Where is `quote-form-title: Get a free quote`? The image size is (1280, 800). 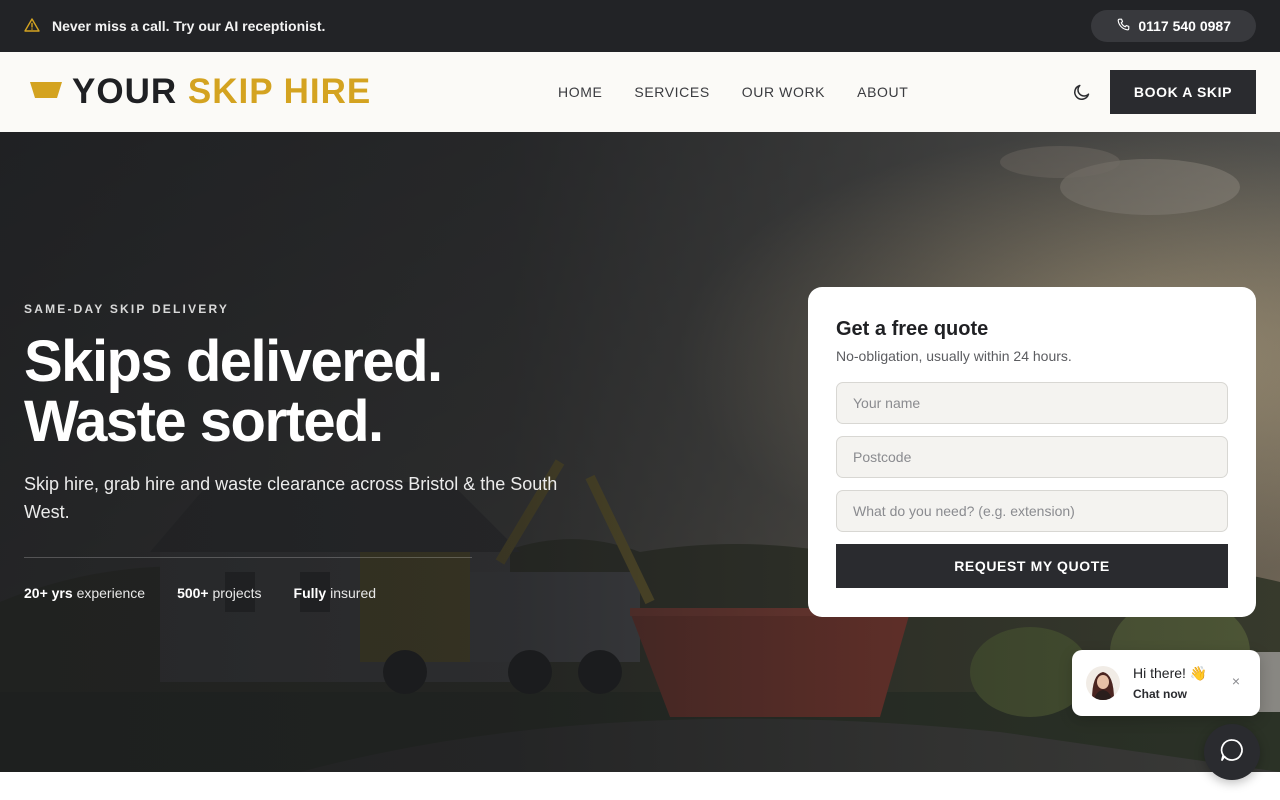 quote-form-title: Get a free quote is located at coordinates (912, 329).